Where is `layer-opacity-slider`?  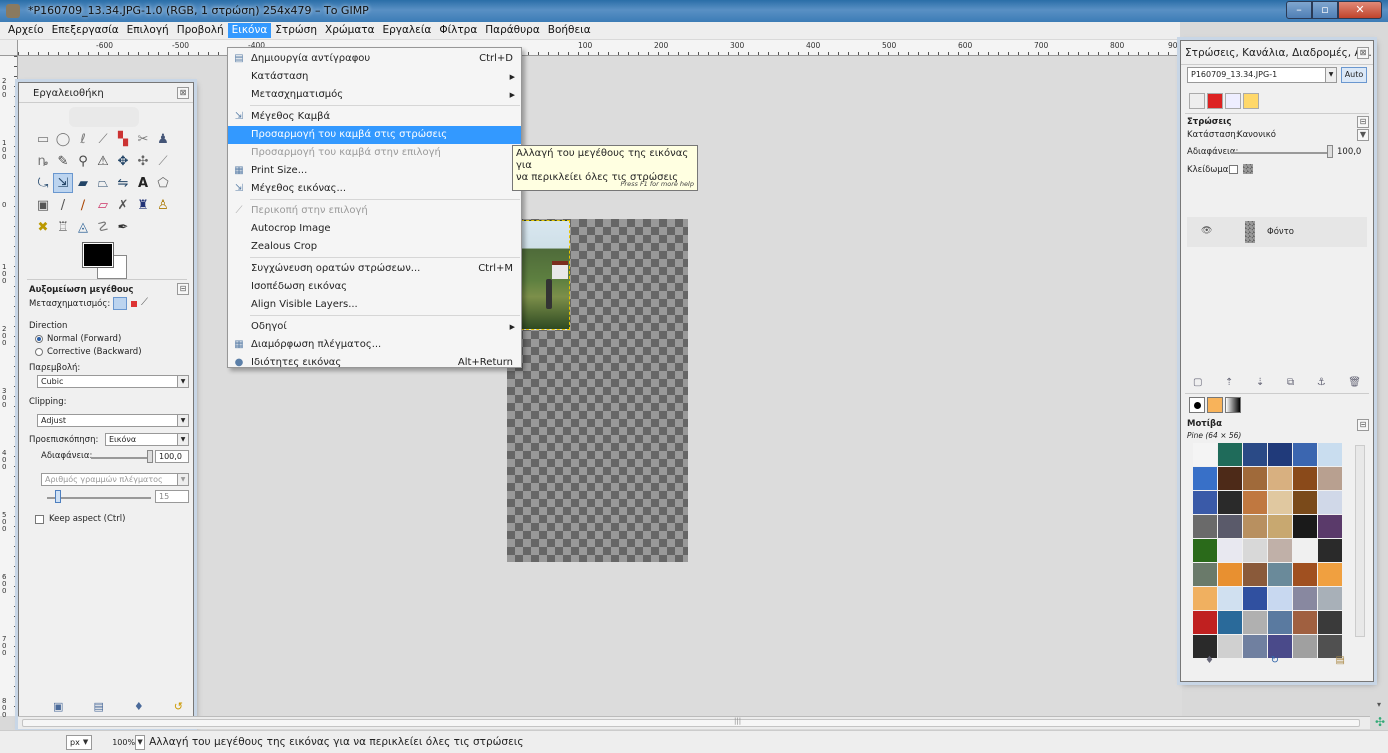
layer-opacity-slider is located at coordinates (1279, 153).